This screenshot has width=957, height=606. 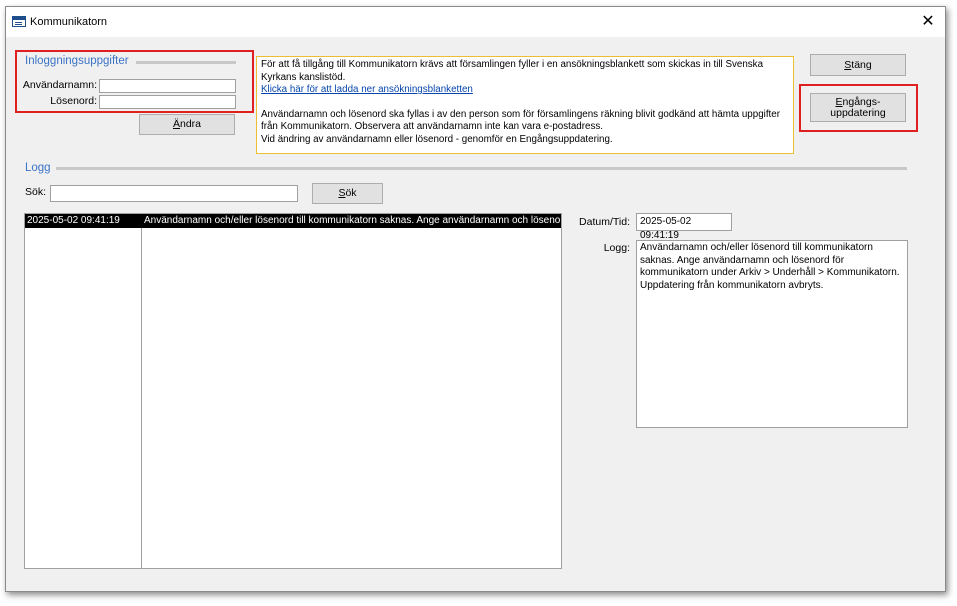 What do you see at coordinates (69, 22) in the screenshot?
I see `window-title: Kommunikatorn` at bounding box center [69, 22].